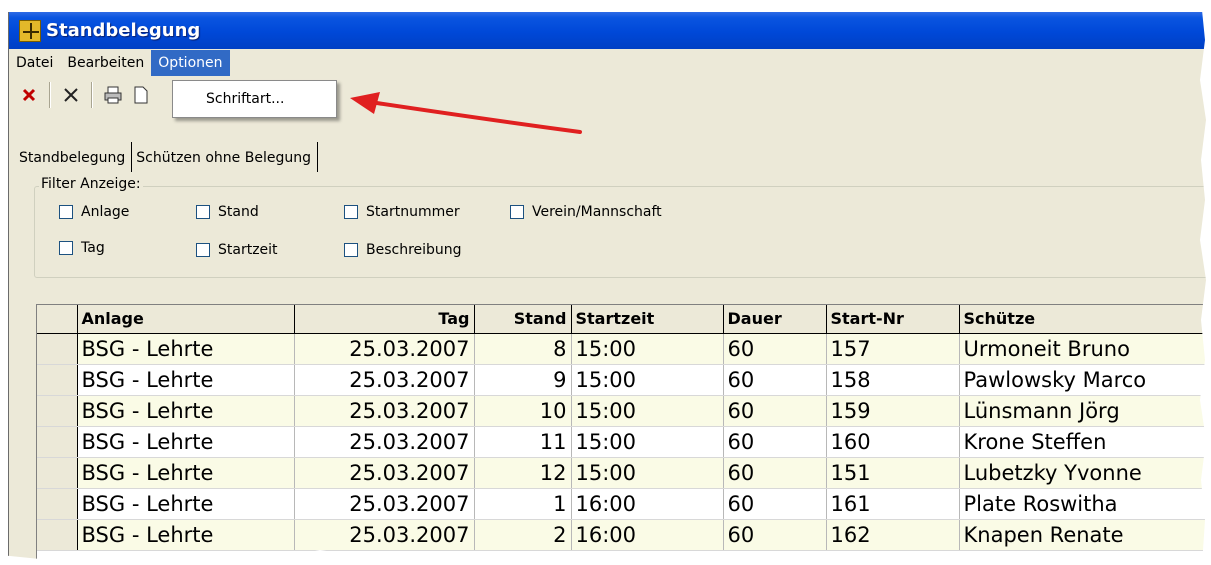 The height and width of the screenshot is (565, 1211). What do you see at coordinates (517, 212) in the screenshot?
I see `checkbox-verein` at bounding box center [517, 212].